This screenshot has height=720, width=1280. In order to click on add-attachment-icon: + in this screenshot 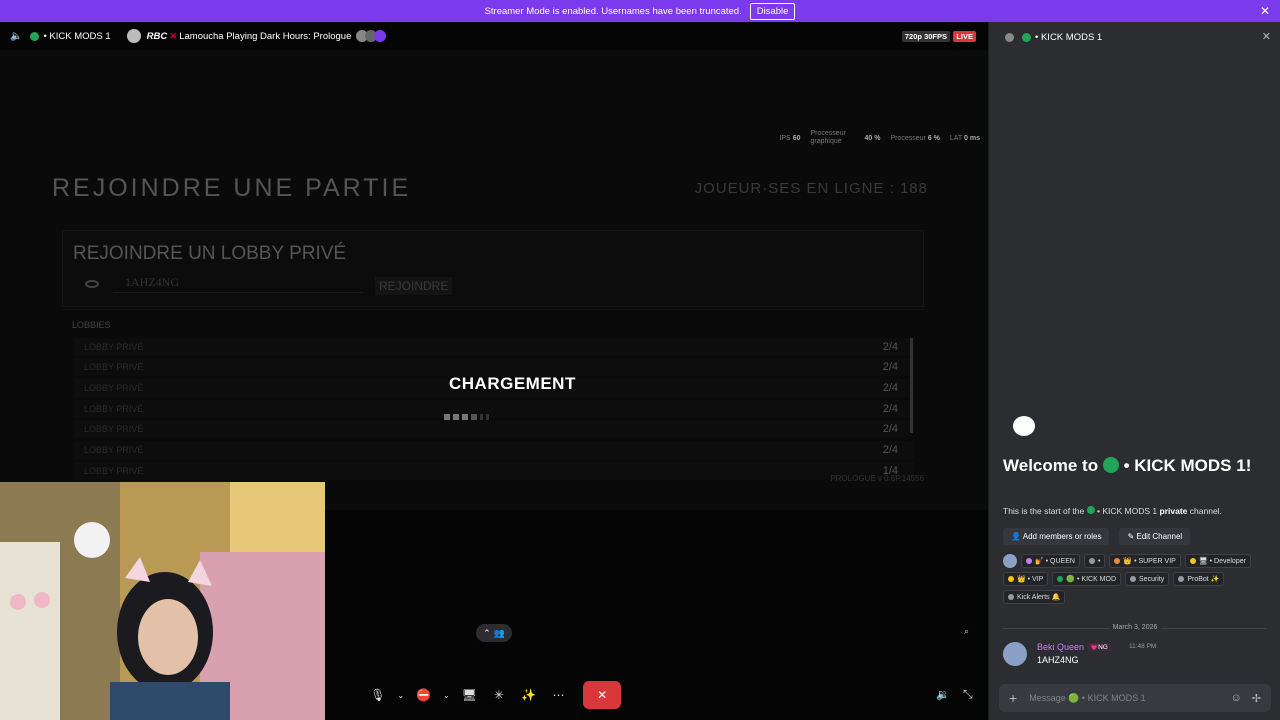, I will do `click(1013, 698)`.